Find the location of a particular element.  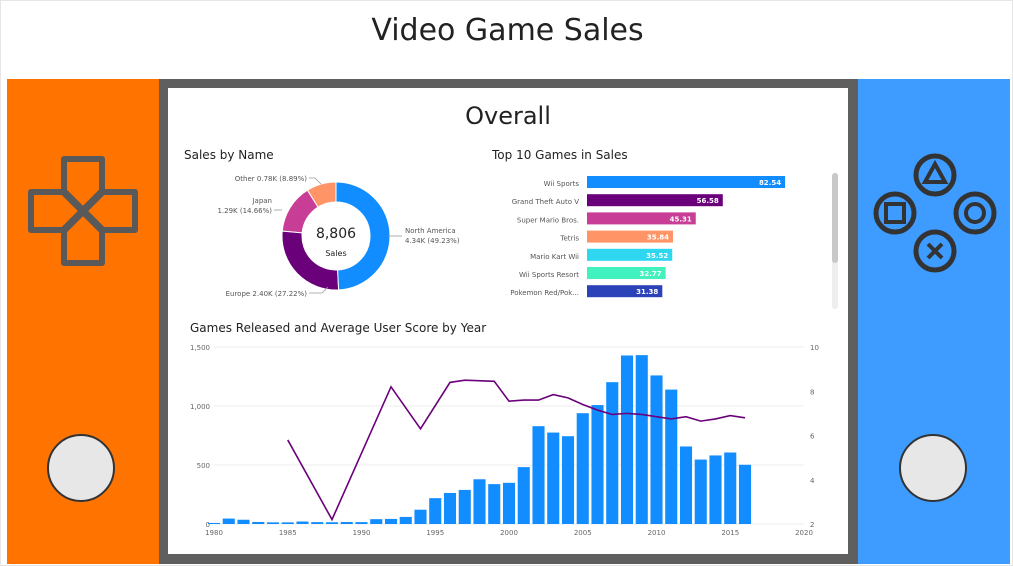

x-axis-tick-label: 2015 is located at coordinates (730, 533).